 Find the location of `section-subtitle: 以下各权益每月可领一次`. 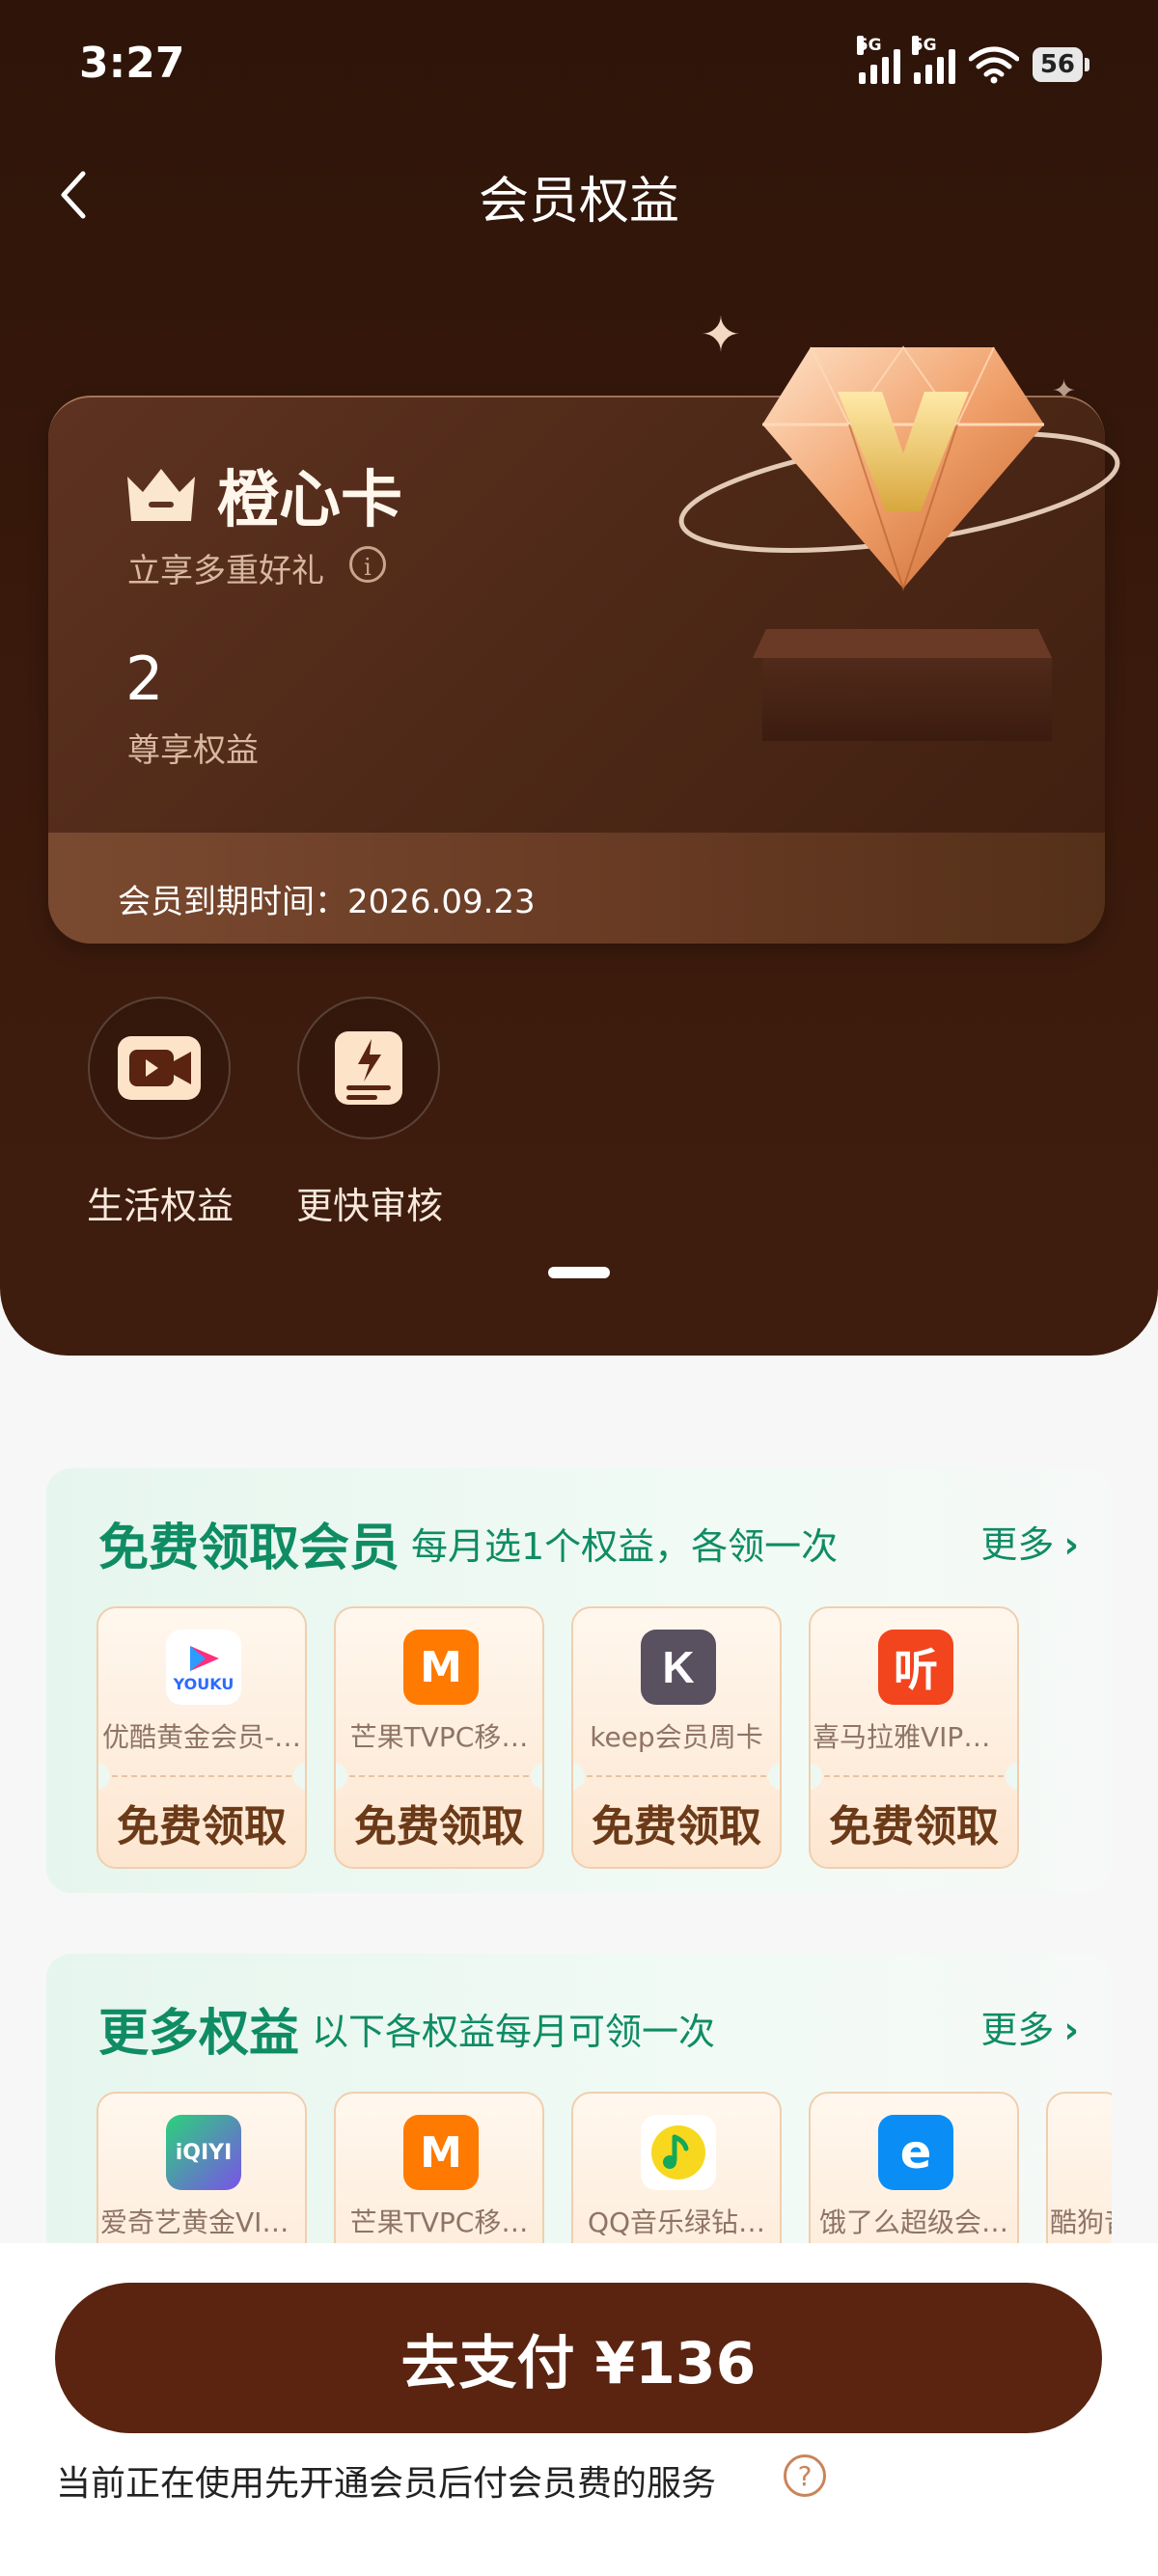

section-subtitle: 以下各权益每月可领一次 is located at coordinates (514, 2032).